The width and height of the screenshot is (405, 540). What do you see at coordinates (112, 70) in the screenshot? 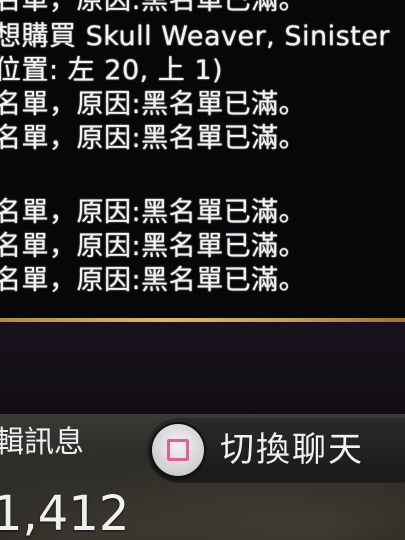
I see `chat-line: 位置: 左 20, 上 1)` at bounding box center [112, 70].